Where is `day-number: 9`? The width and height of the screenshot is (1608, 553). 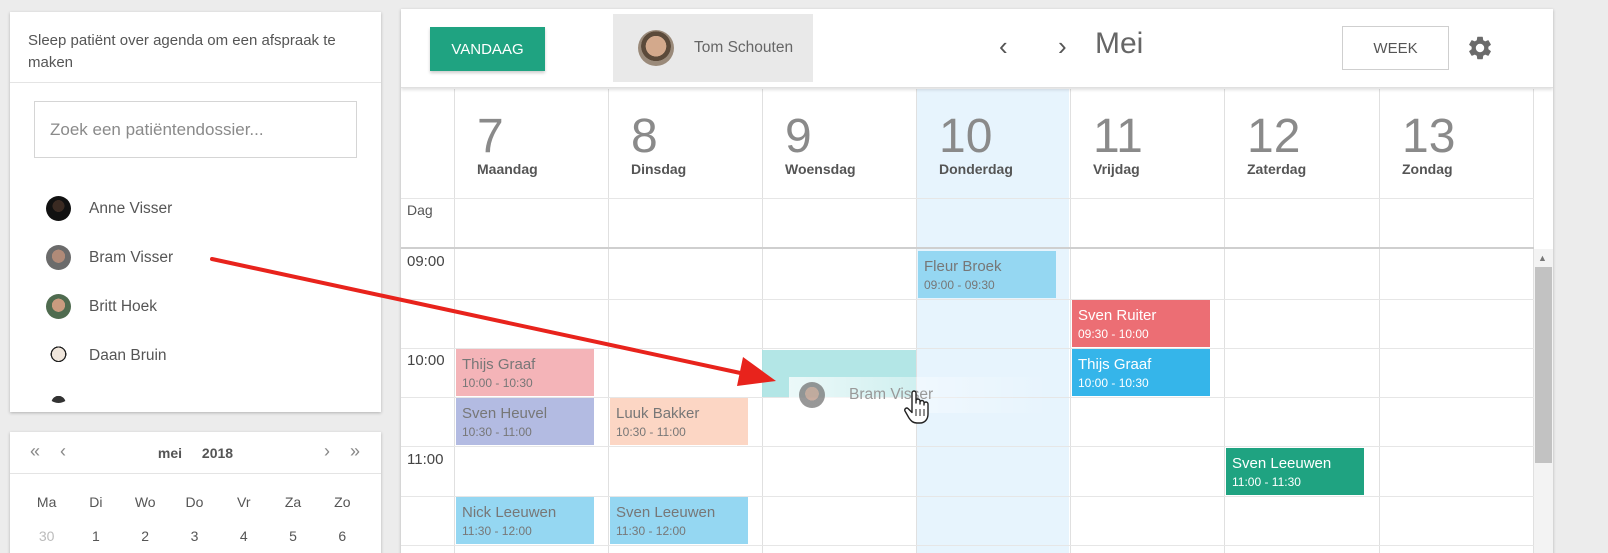 day-number: 9 is located at coordinates (798, 136).